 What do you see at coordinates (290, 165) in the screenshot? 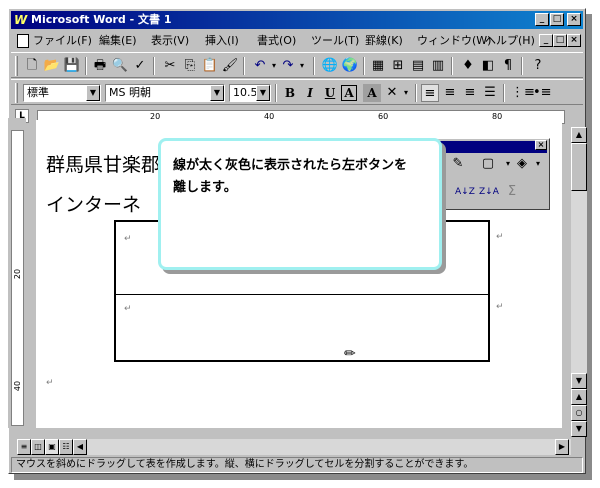
I see `callout-line: 線が太く灰色に表示されたら左ボタンを` at bounding box center [290, 165].